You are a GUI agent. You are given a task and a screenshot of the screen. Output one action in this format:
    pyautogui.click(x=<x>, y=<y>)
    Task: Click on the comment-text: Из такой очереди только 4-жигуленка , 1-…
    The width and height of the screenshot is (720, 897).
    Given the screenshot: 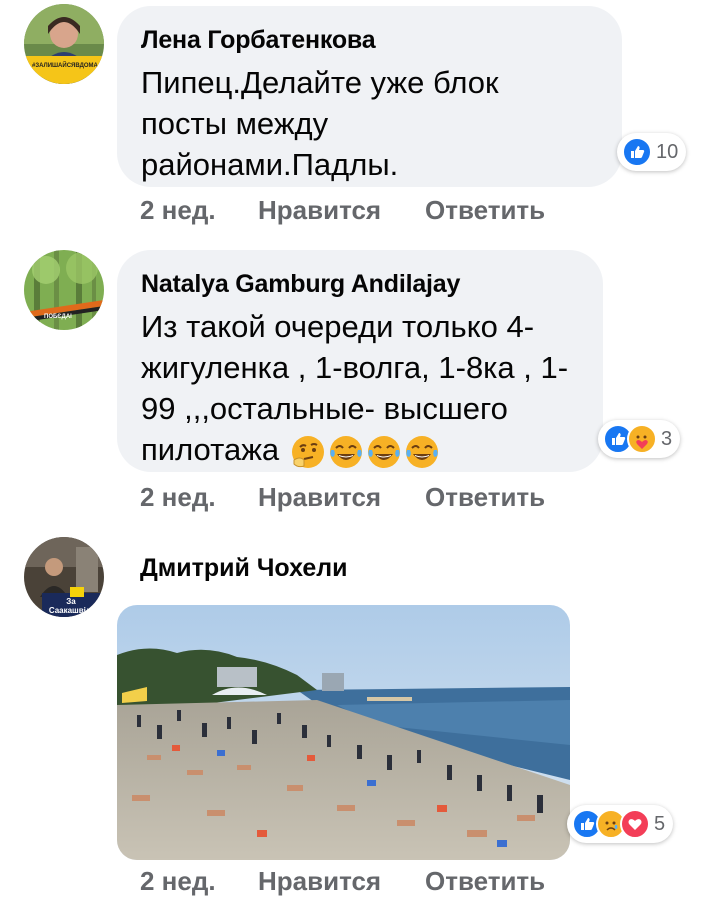 What is the action you would take?
    pyautogui.click(x=361, y=388)
    